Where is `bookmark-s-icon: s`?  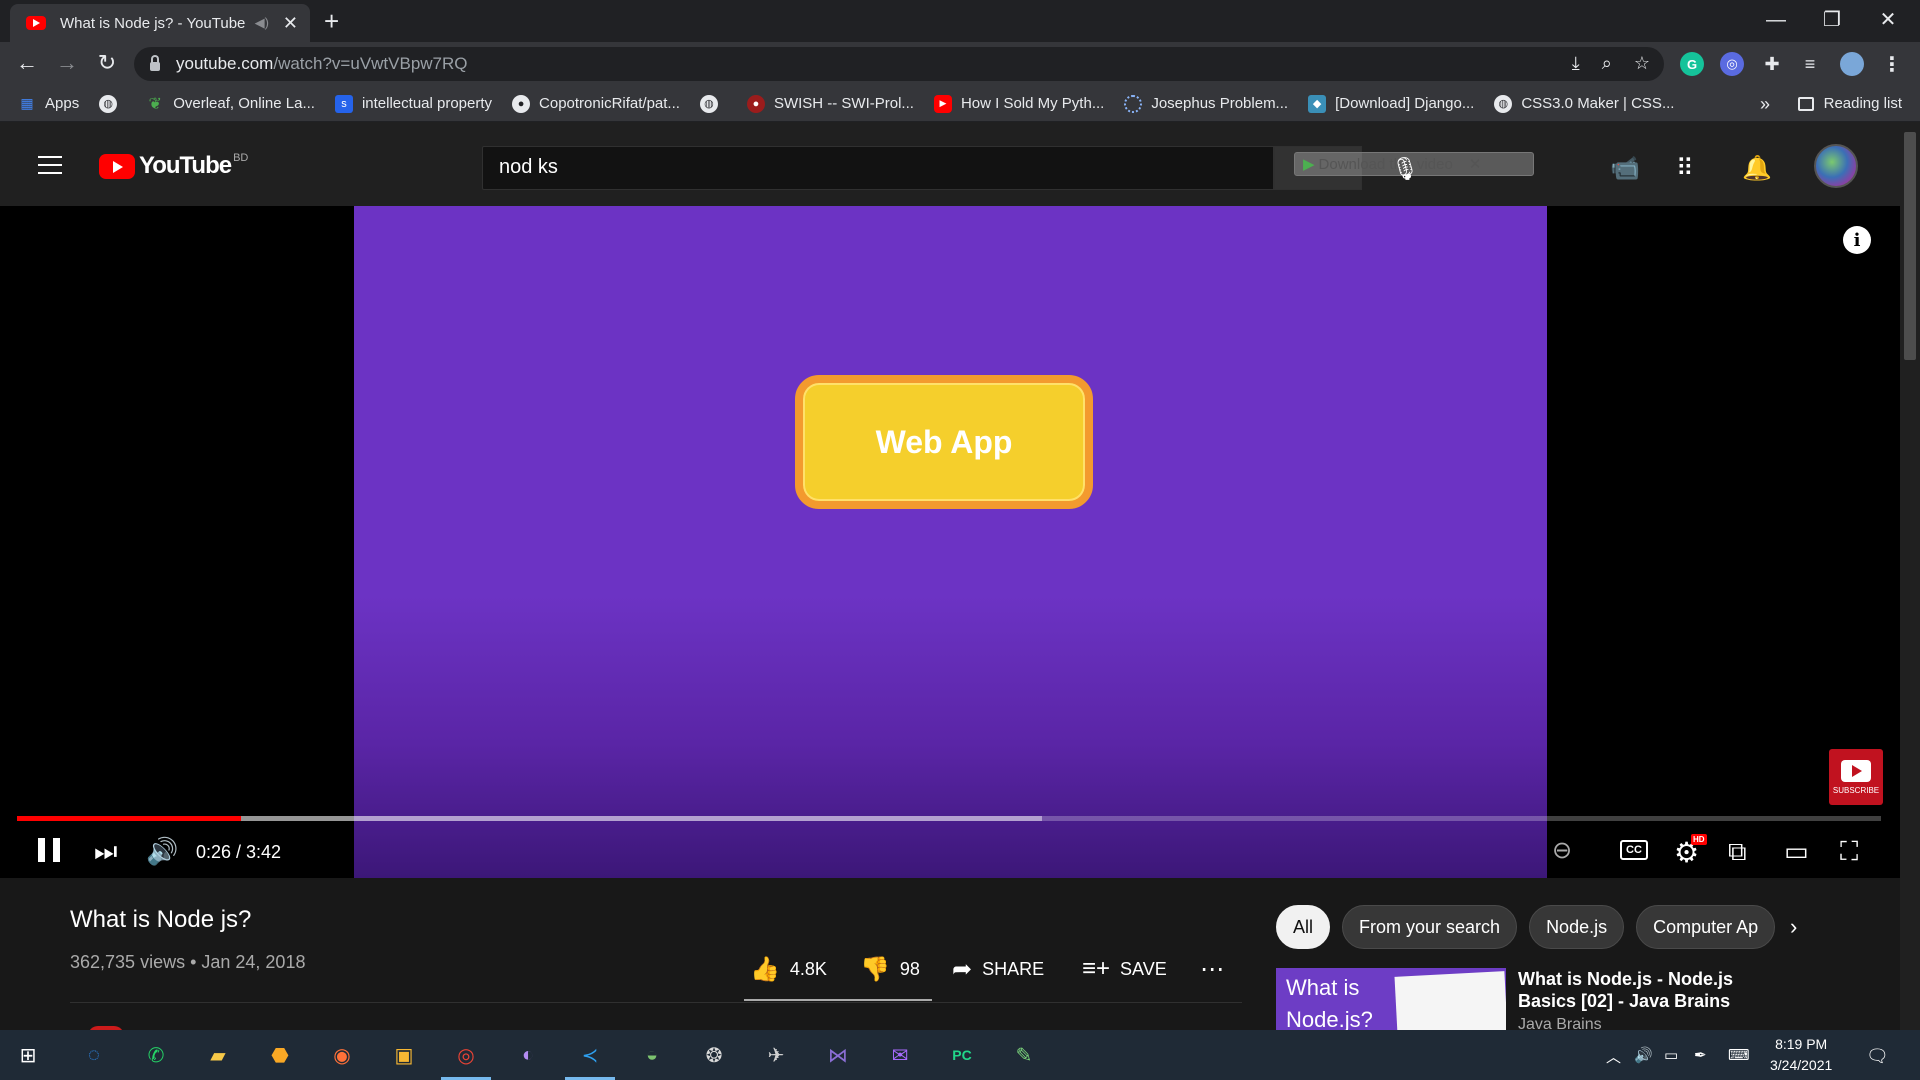
bookmark-s-icon: s is located at coordinates (343, 103).